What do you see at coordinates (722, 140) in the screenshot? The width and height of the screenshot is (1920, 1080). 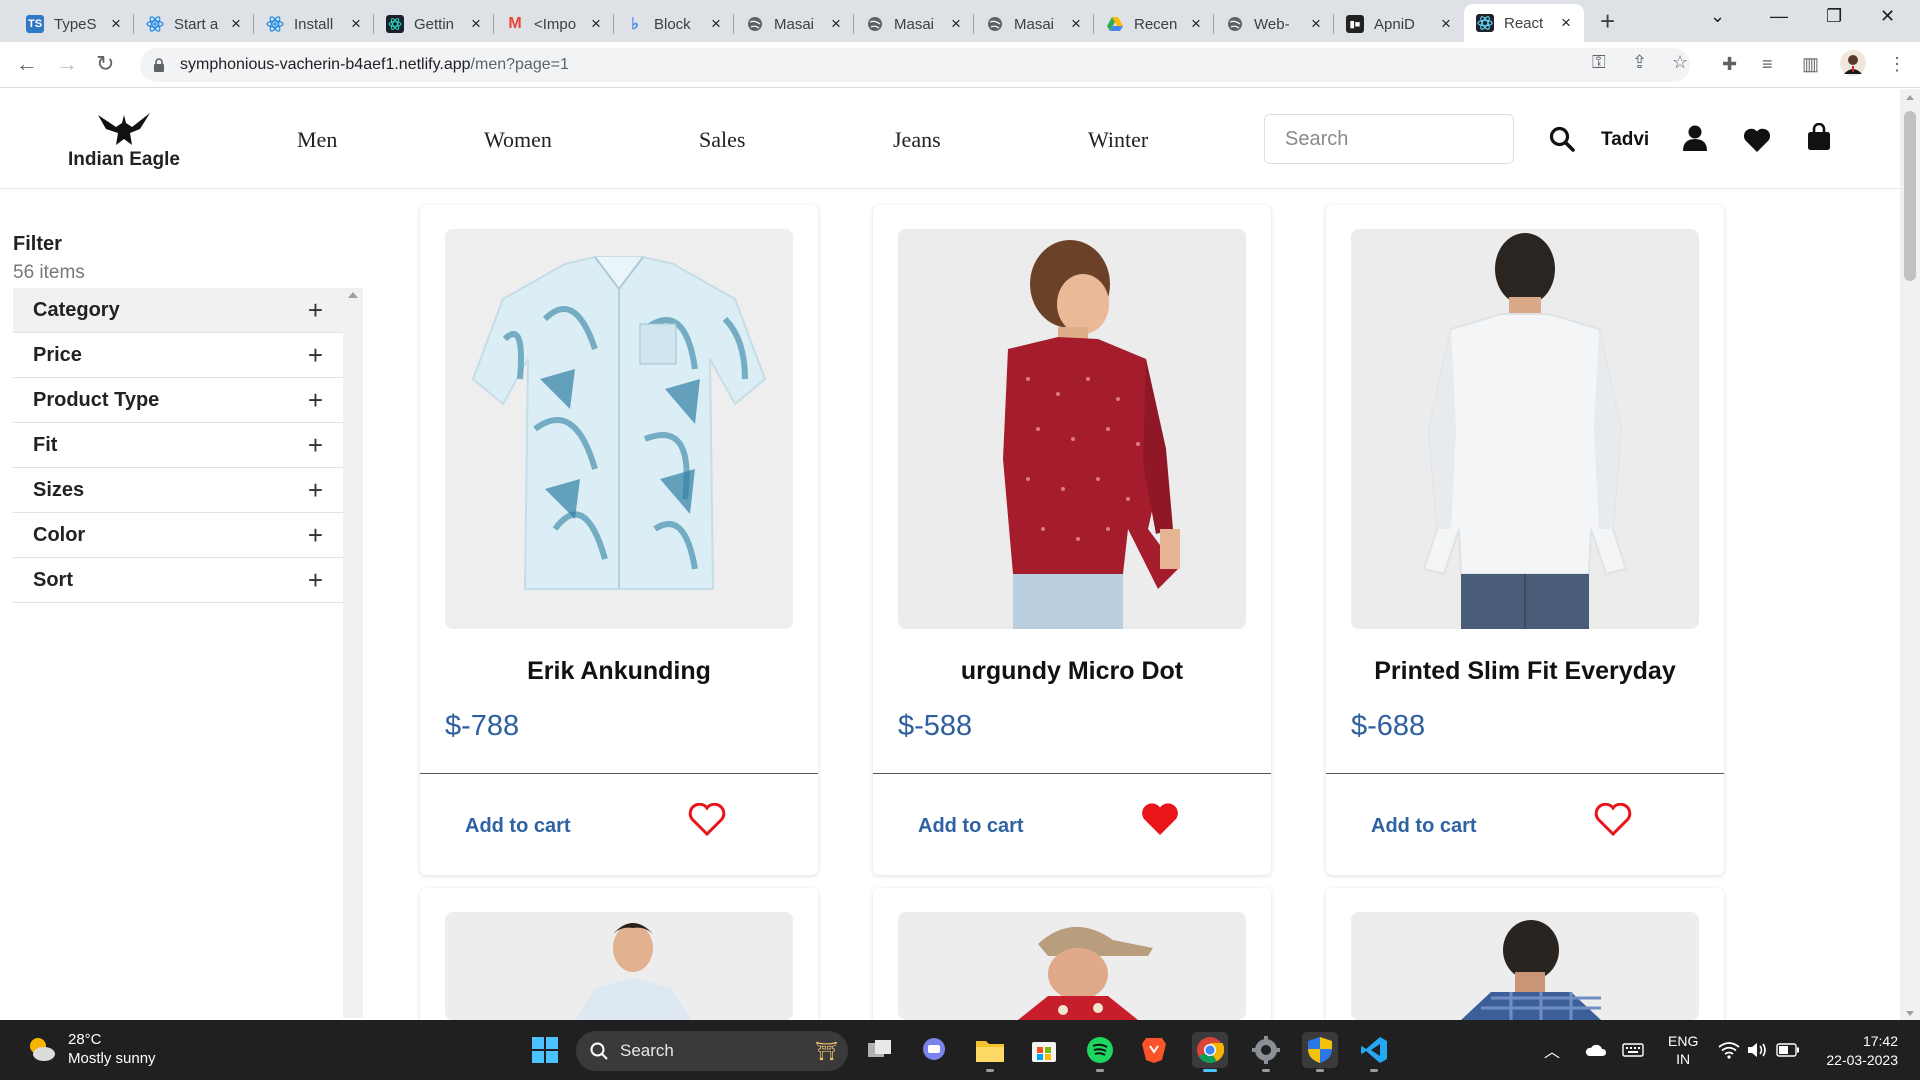 I see `nav-sales: Sales` at bounding box center [722, 140].